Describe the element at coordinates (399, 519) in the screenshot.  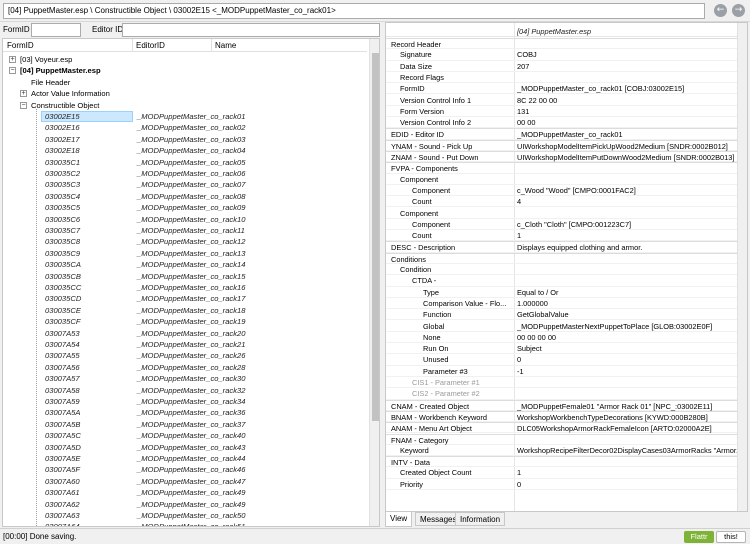
I see `tab-view: View` at that location.